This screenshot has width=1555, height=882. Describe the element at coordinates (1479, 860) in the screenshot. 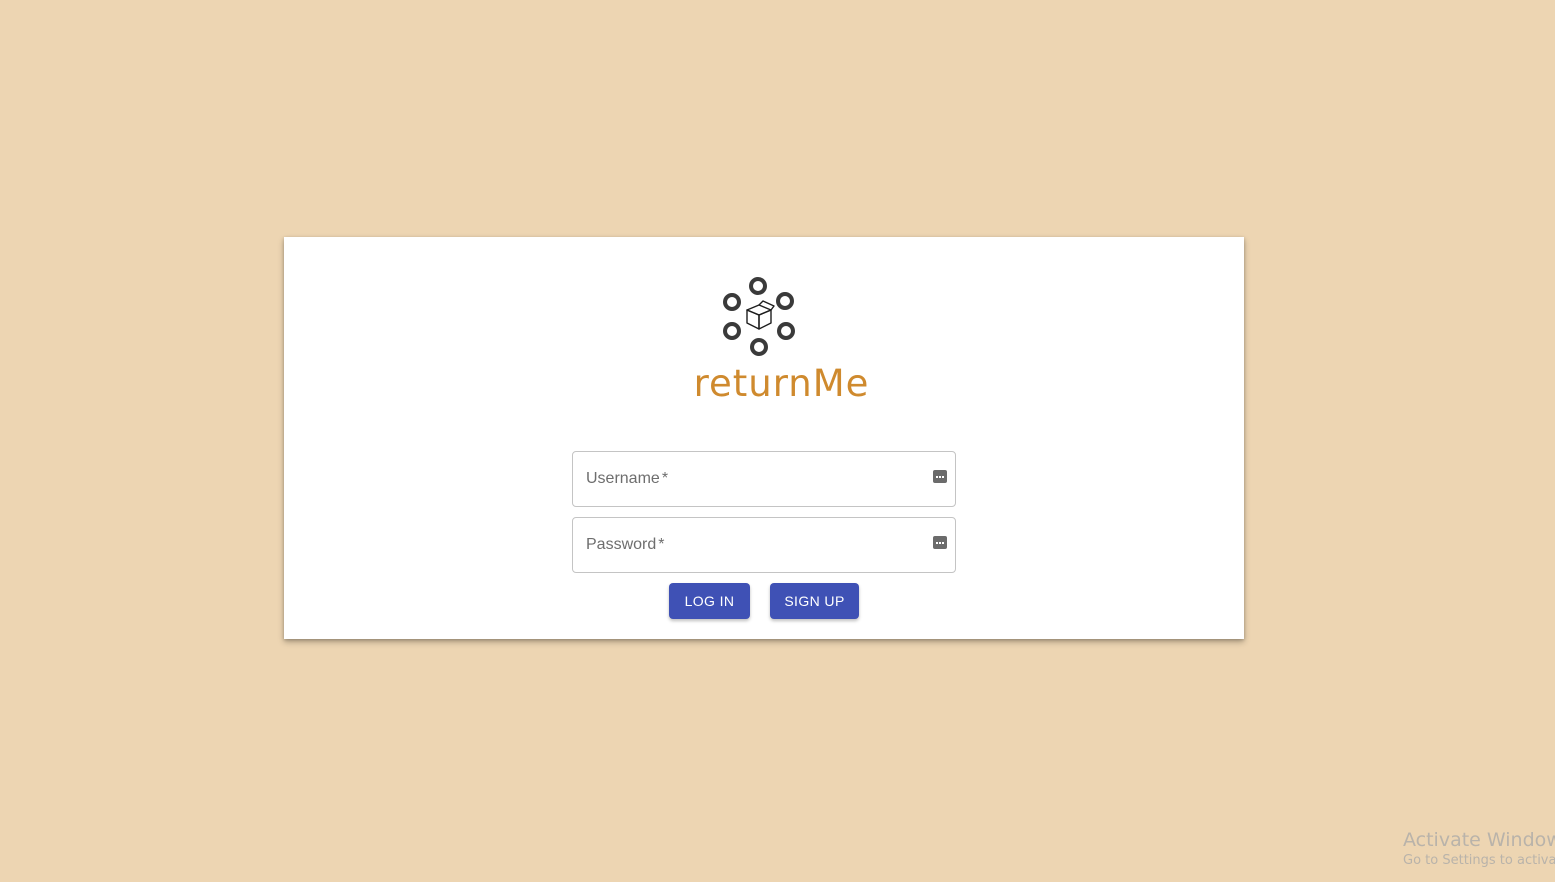

I see `watermark-subtitle: Go to Settings to activate Windows.` at that location.